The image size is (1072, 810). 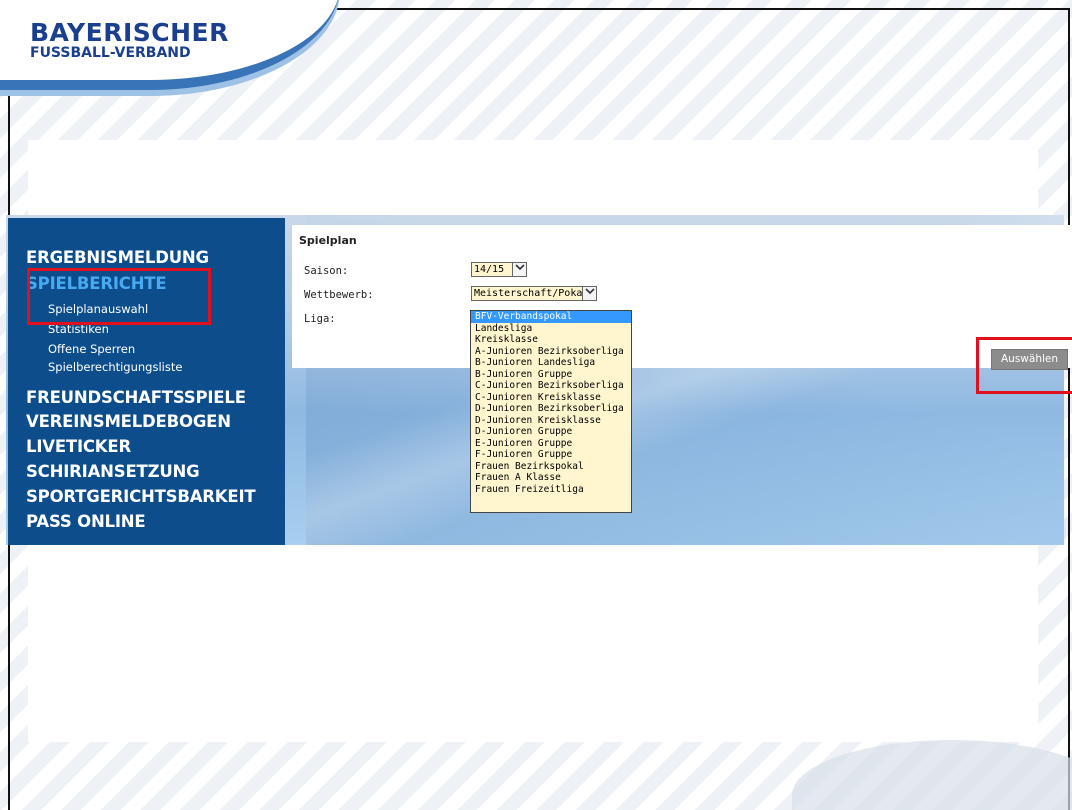 What do you see at coordinates (115, 367) in the screenshot?
I see `nav-sub-spielberechtigungsliste: Spielberechtigungsliste` at bounding box center [115, 367].